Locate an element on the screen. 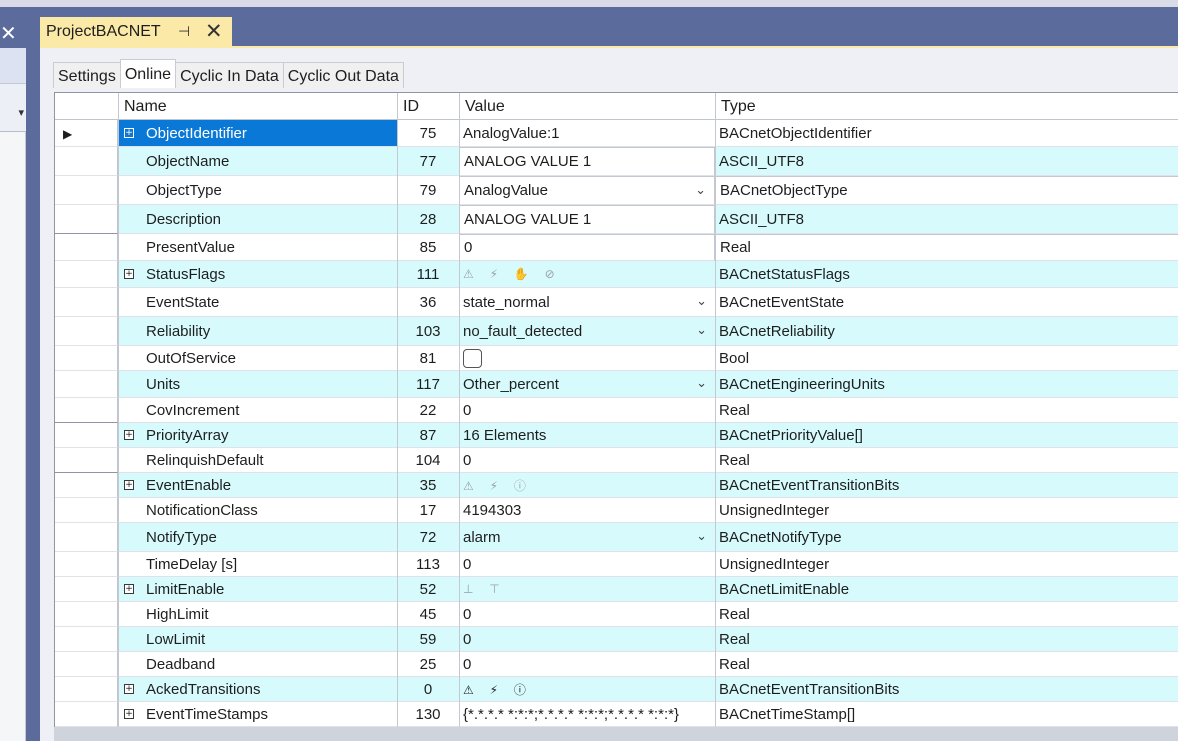  table-row: LowLimit 59 0 Real is located at coordinates (616, 639).